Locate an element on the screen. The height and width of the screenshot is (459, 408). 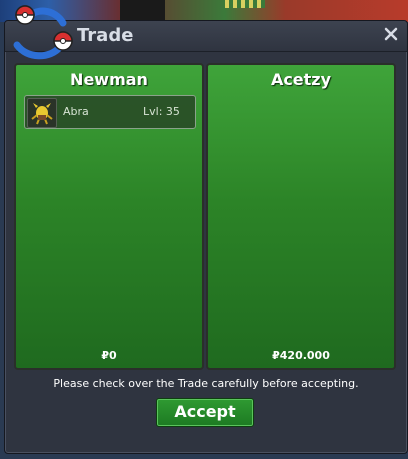
pokeball-logo-icon is located at coordinates (43, 32).